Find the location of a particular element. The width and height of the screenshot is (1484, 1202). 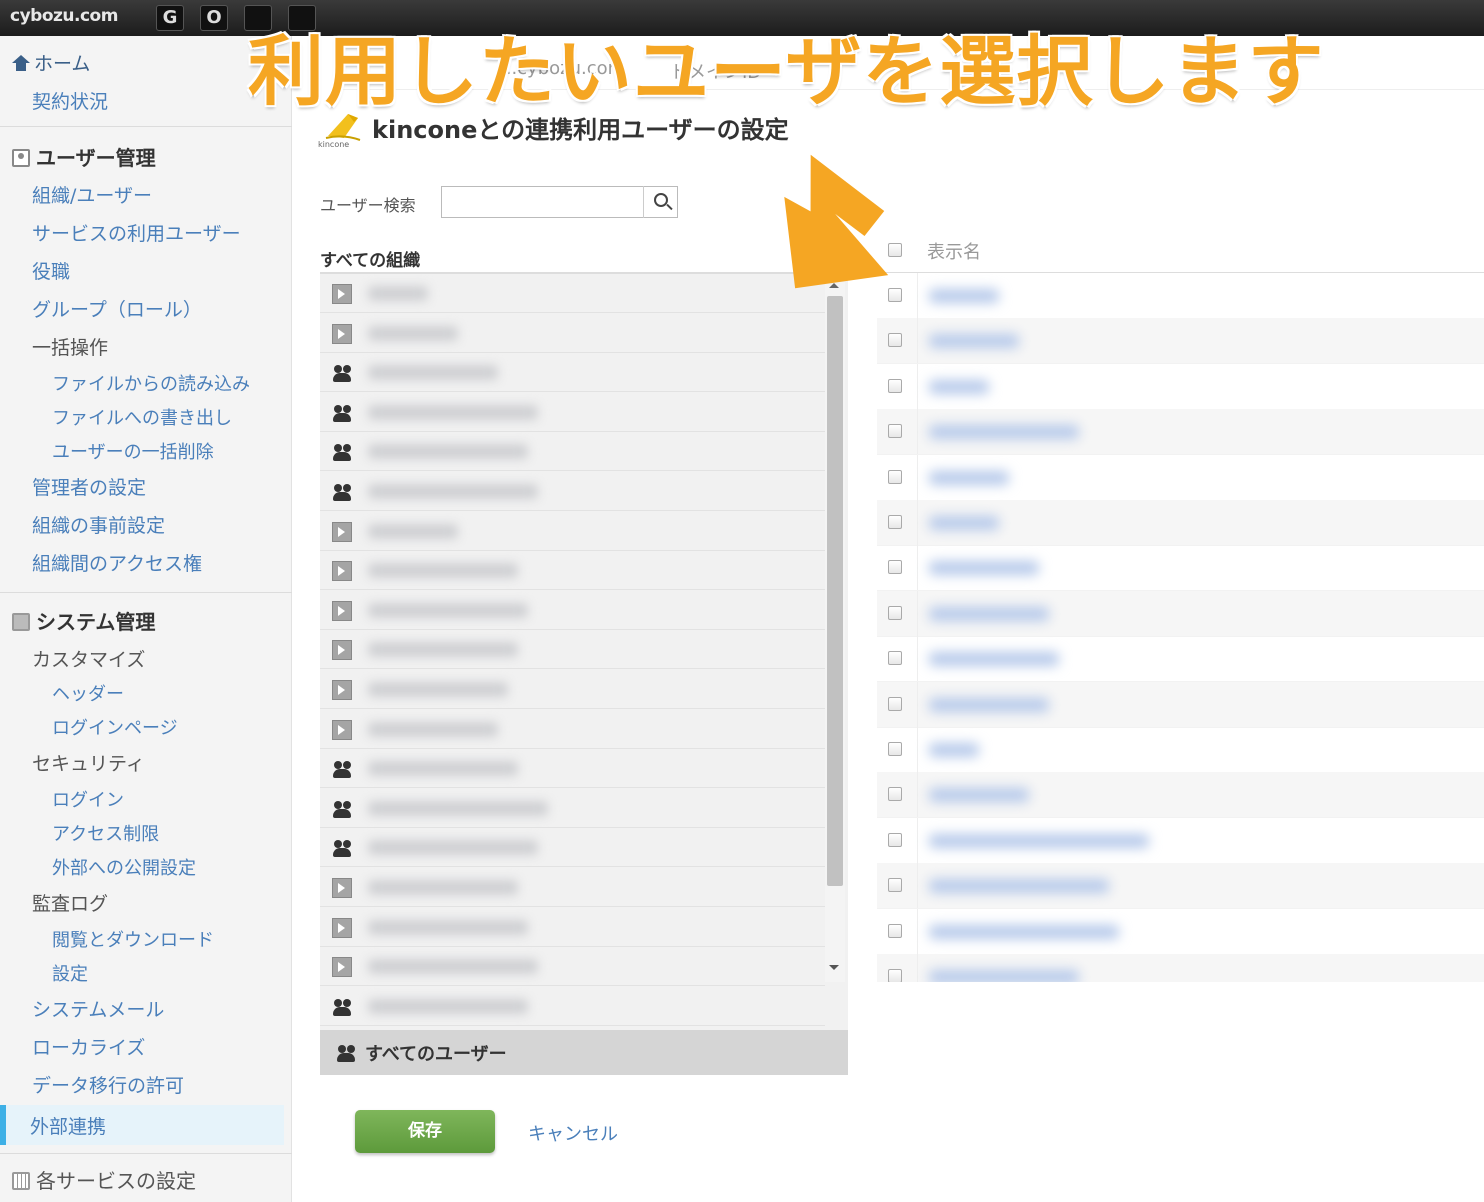

sidebar-item-groups: グループ（ロール） is located at coordinates (117, 308).